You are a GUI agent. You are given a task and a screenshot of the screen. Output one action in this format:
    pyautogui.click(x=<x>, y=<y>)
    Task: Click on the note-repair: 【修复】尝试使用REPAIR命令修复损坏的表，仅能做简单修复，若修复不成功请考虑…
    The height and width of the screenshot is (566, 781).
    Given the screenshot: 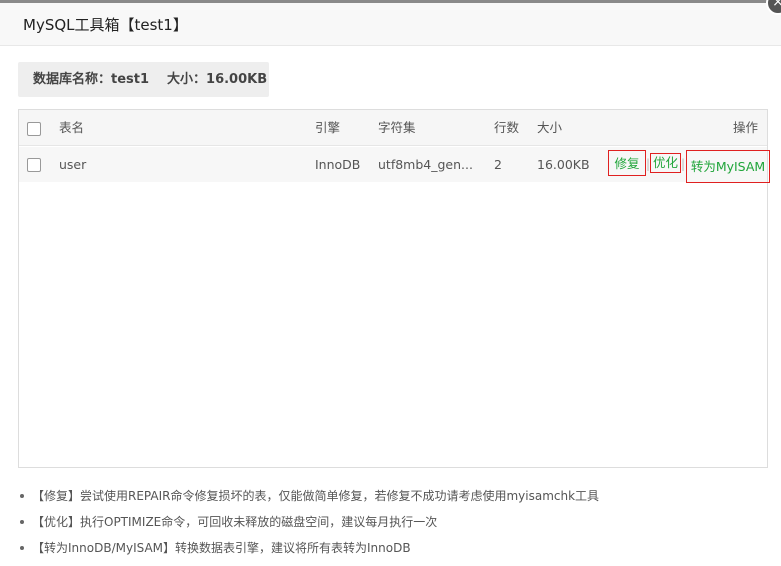 What is the action you would take?
    pyautogui.click(x=309, y=498)
    